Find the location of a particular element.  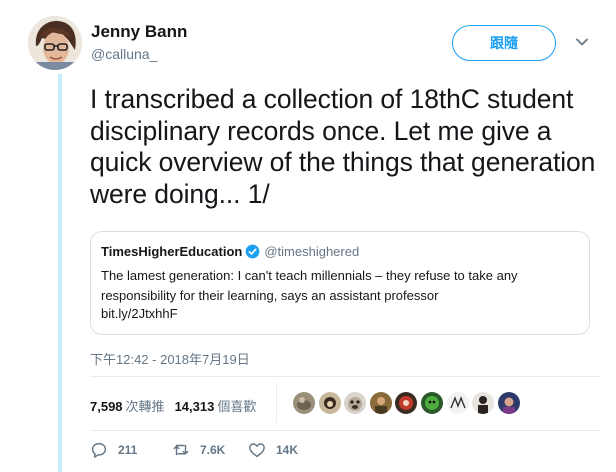

verified-badge-icon is located at coordinates (252, 251).